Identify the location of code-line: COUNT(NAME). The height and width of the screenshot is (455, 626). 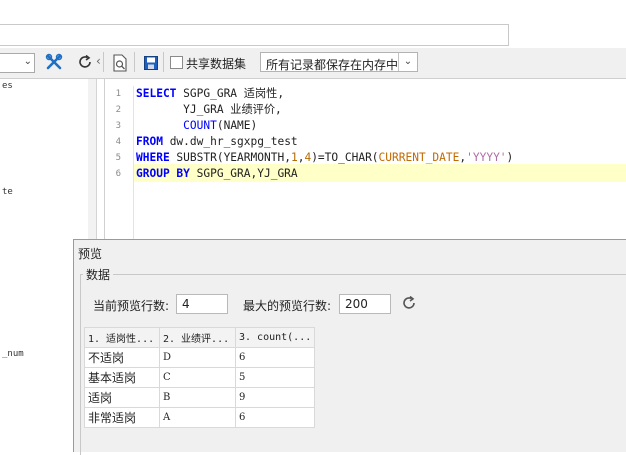
(196, 126).